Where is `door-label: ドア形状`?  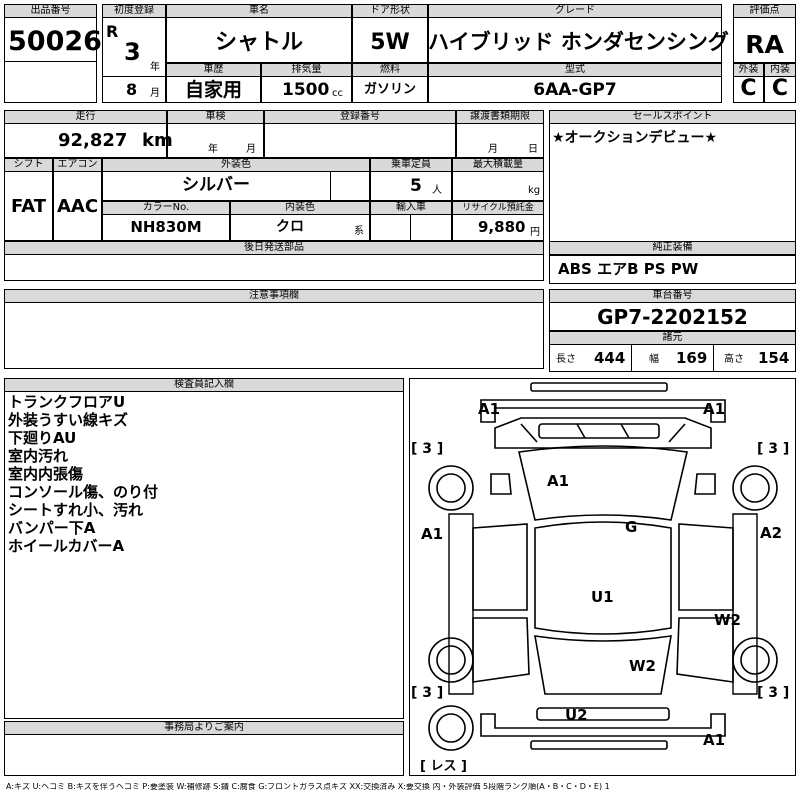 door-label: ドア形状 is located at coordinates (390, 11).